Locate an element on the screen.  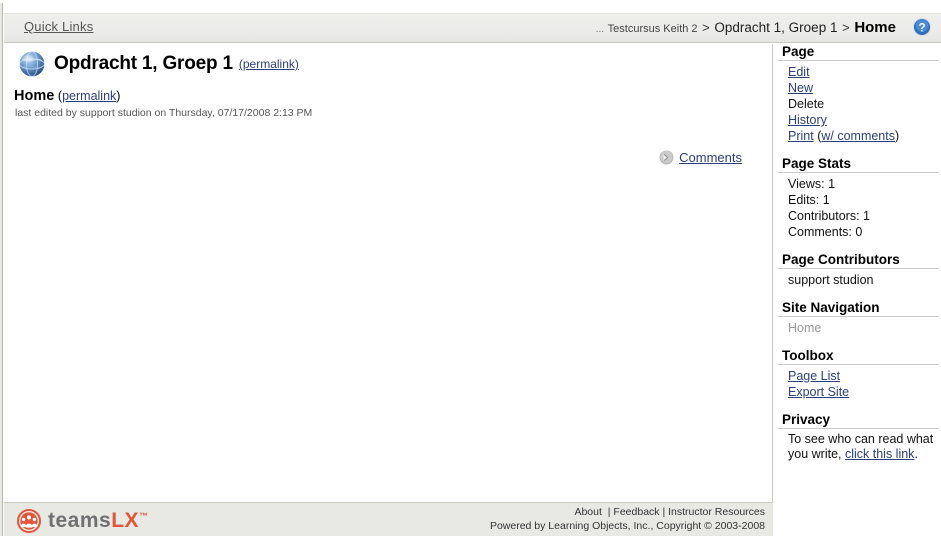
print-paren-close: ) is located at coordinates (897, 136).